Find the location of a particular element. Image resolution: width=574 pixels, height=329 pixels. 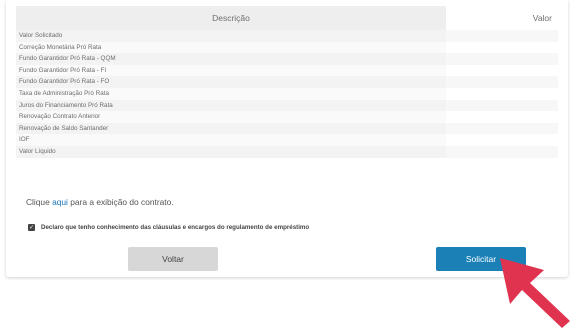

table-row: Juros do Financiamento Pró Rata is located at coordinates (287, 105).